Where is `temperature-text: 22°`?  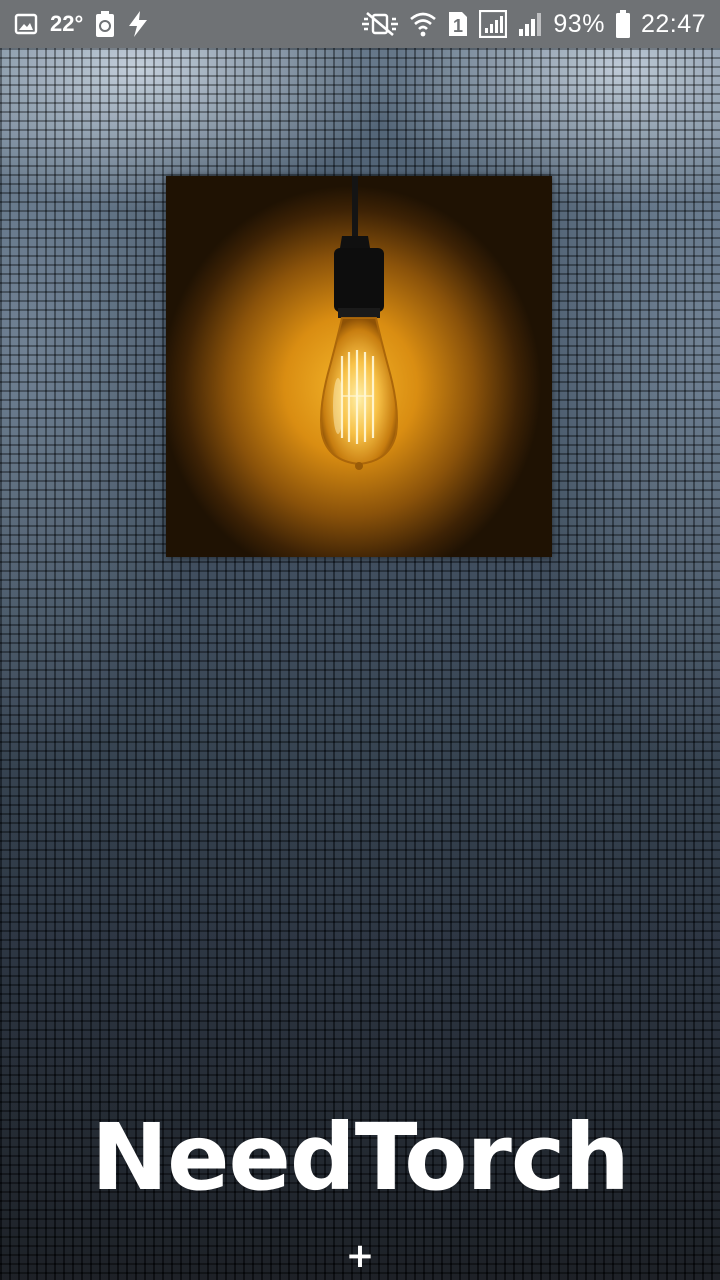 temperature-text: 22° is located at coordinates (67, 23).